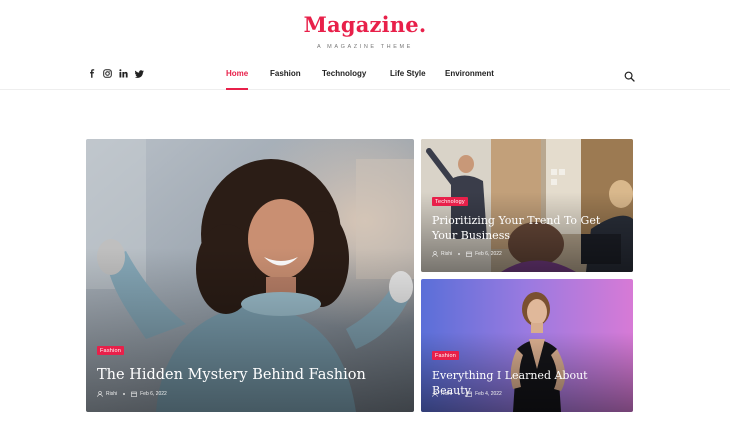 The image size is (730, 426). I want to click on search-icon, so click(629, 75).